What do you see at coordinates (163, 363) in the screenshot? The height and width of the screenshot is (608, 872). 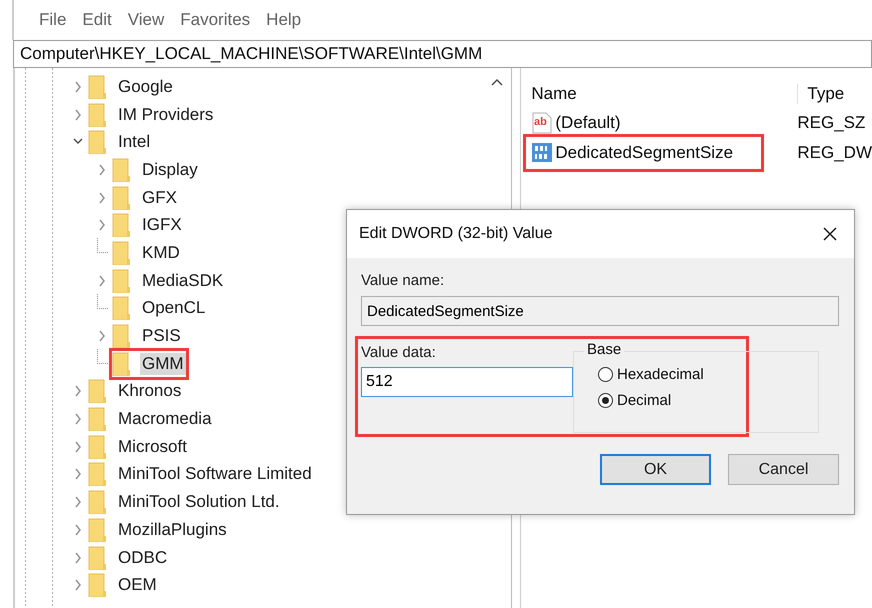 I see `tree-item: GMM` at bounding box center [163, 363].